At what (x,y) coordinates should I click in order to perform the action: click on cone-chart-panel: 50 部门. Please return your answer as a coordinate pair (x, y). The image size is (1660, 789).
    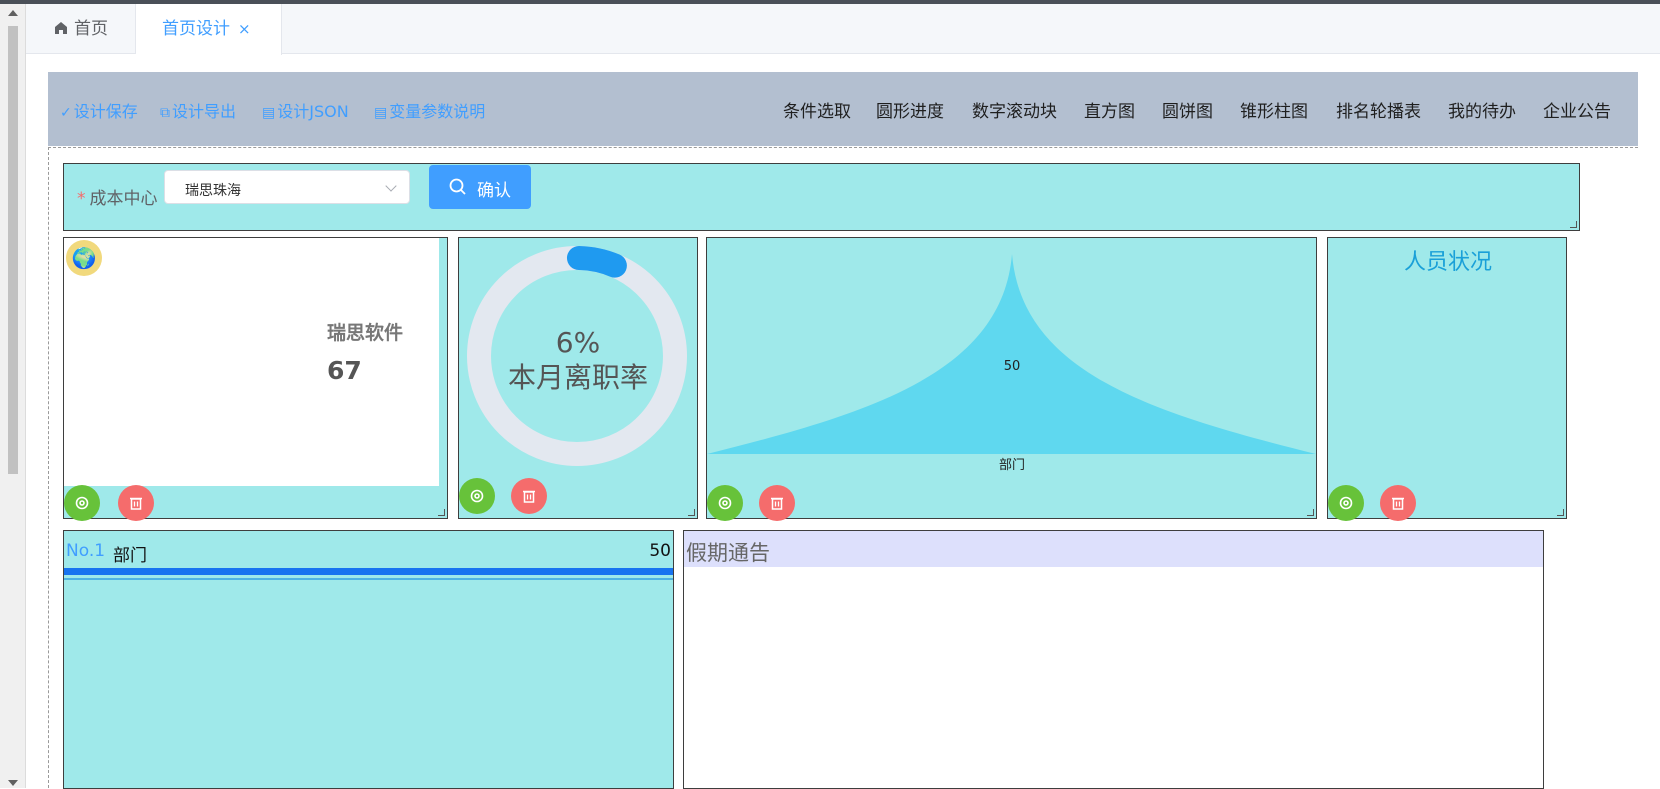
    Looking at the image, I should click on (1011, 379).